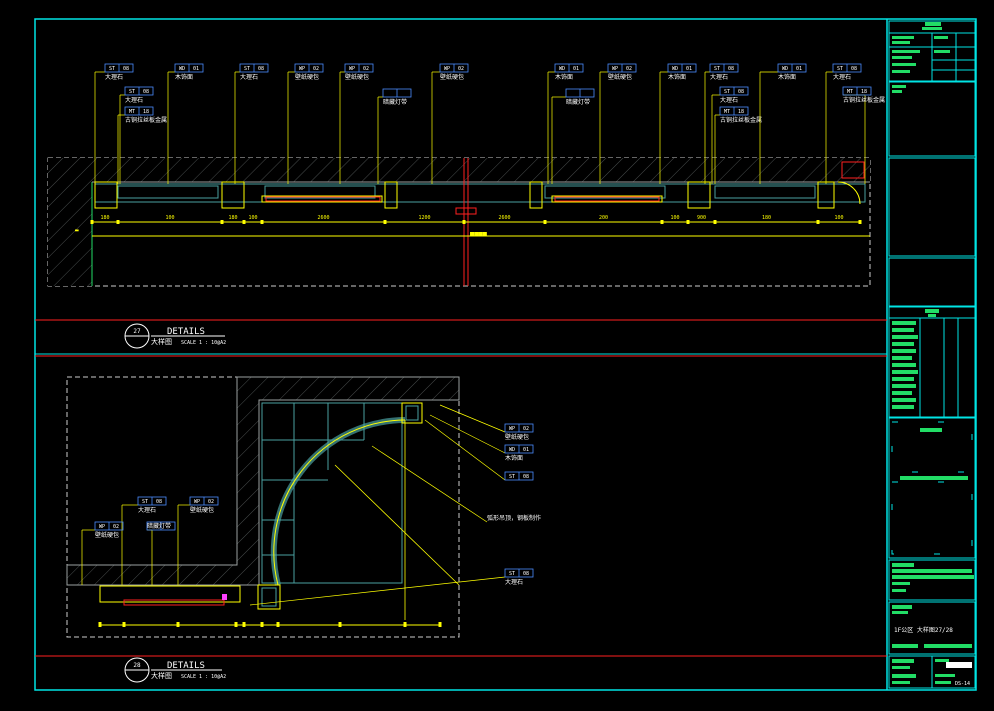  Describe the element at coordinates (263, 507) in the screenshot. I see `detail-28-plan` at that location.